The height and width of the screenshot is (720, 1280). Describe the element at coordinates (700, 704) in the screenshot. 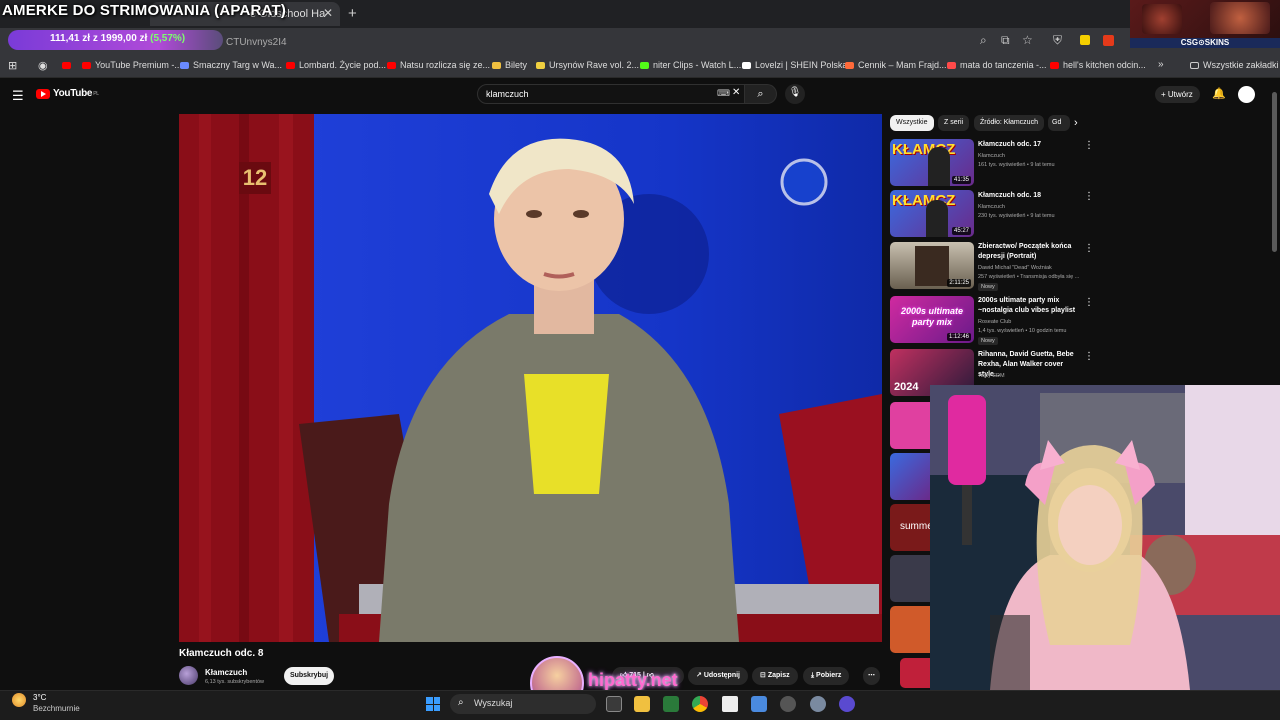

I see `chrome-icon` at that location.